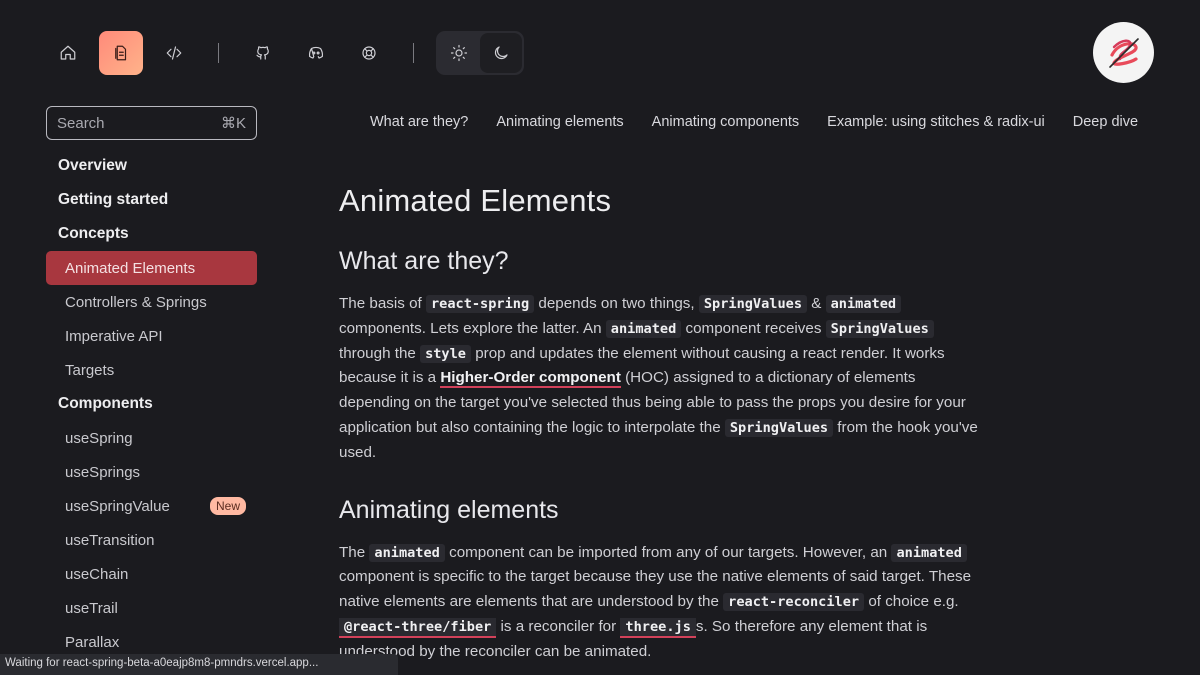  I want to click on text: is a reconciler for, so click(558, 626).